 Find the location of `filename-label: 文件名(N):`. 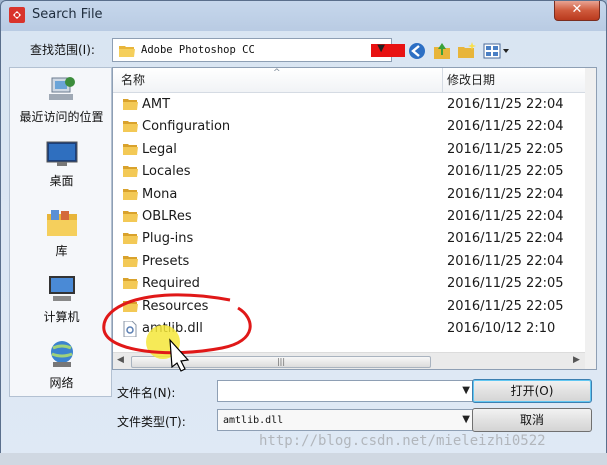

filename-label: 文件名(N): is located at coordinates (146, 393).